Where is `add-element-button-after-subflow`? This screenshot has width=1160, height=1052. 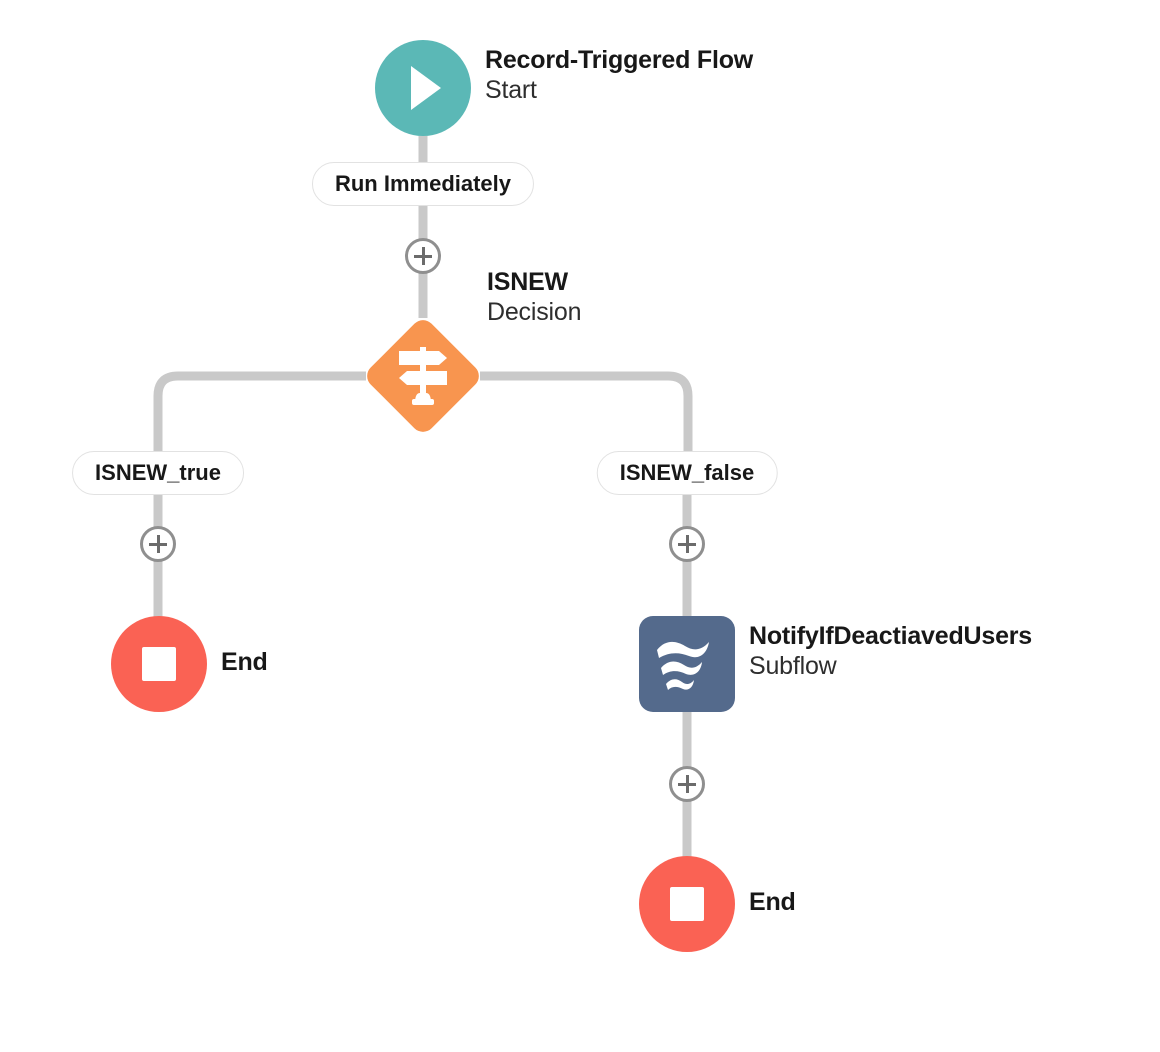 add-element-button-after-subflow is located at coordinates (687, 784).